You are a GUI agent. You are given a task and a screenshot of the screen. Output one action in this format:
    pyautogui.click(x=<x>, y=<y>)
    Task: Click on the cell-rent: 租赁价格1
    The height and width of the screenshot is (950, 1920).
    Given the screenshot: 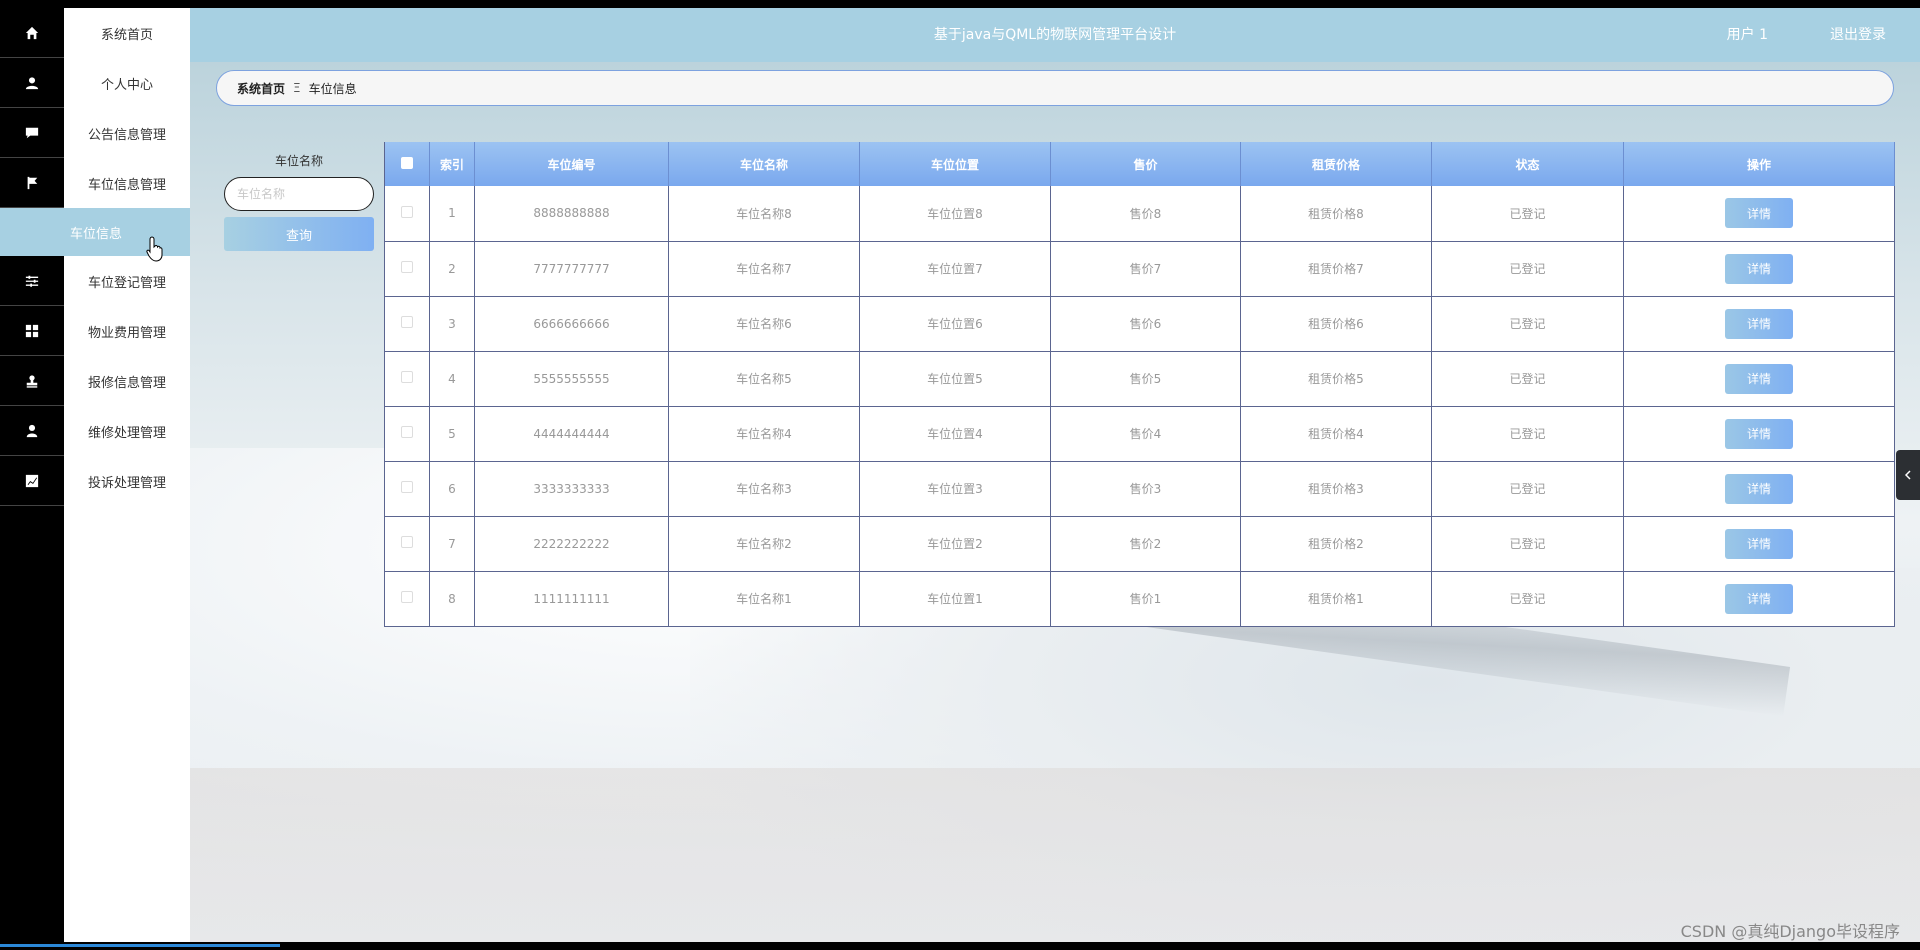 What is the action you would take?
    pyautogui.click(x=1336, y=599)
    